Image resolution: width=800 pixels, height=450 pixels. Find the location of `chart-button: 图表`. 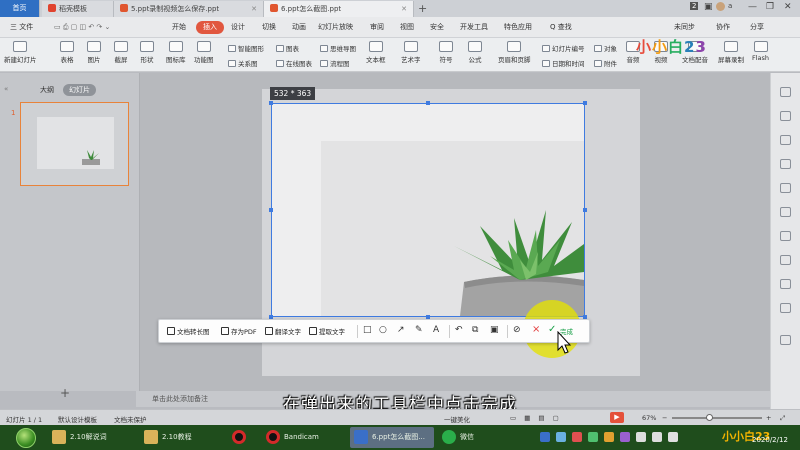

chart-button: 图表 is located at coordinates (287, 48).